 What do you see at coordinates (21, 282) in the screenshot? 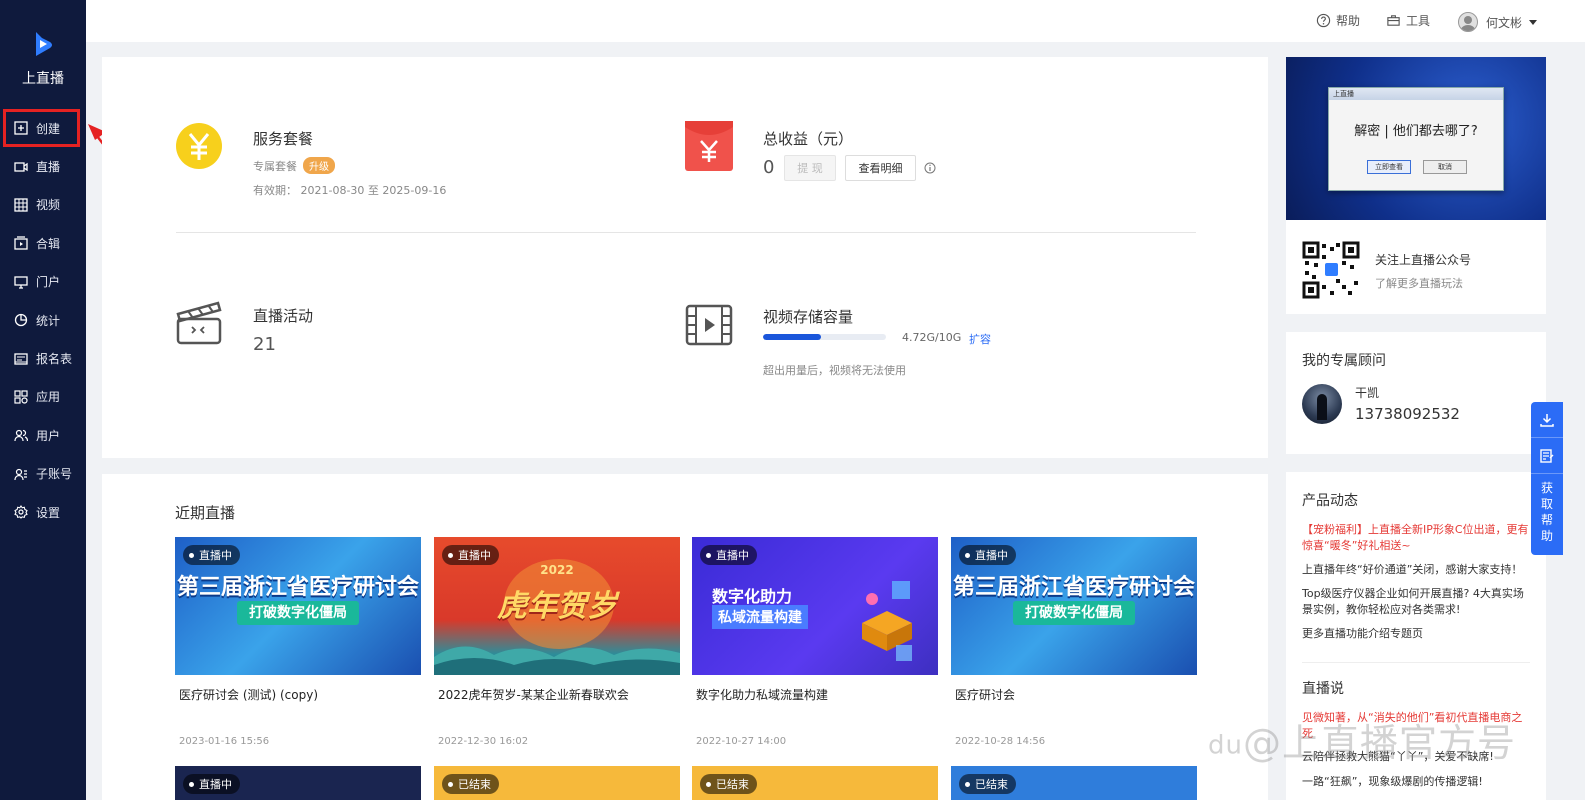
I see `monitor-icon` at bounding box center [21, 282].